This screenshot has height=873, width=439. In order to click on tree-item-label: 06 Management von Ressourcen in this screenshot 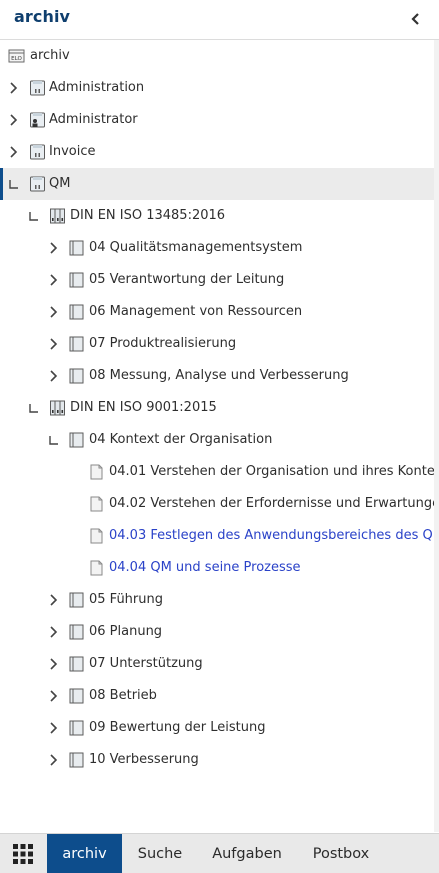, I will do `click(196, 311)`.